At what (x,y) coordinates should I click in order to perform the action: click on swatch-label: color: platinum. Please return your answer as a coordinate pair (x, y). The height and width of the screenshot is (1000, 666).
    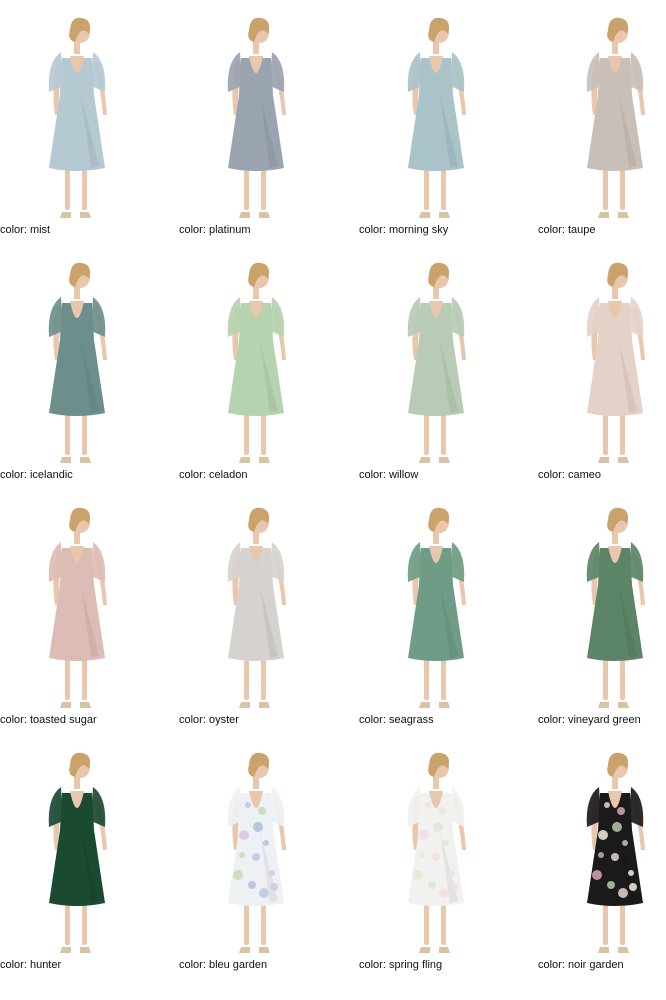
    Looking at the image, I should click on (215, 230).